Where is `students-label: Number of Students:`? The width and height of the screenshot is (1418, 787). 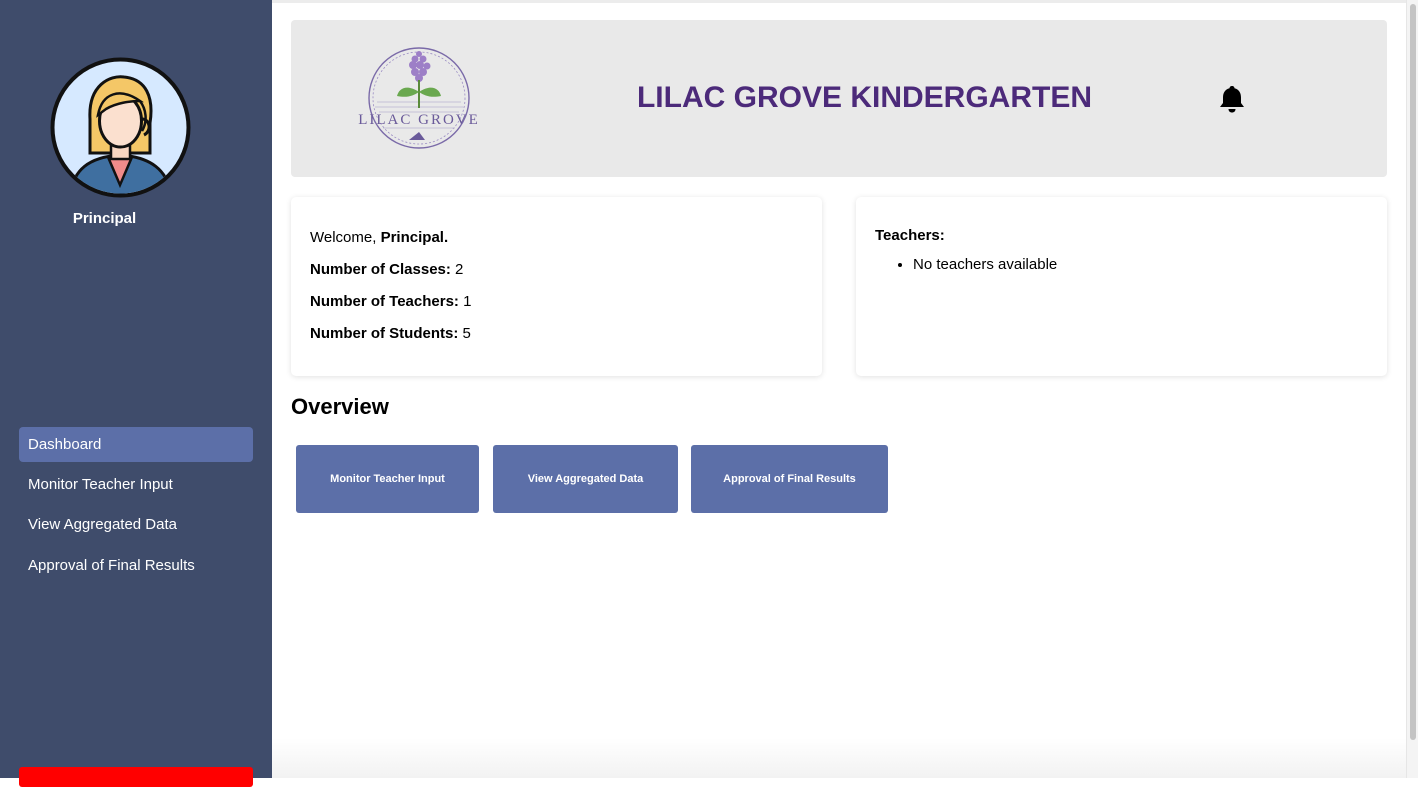
students-label: Number of Students: is located at coordinates (384, 333).